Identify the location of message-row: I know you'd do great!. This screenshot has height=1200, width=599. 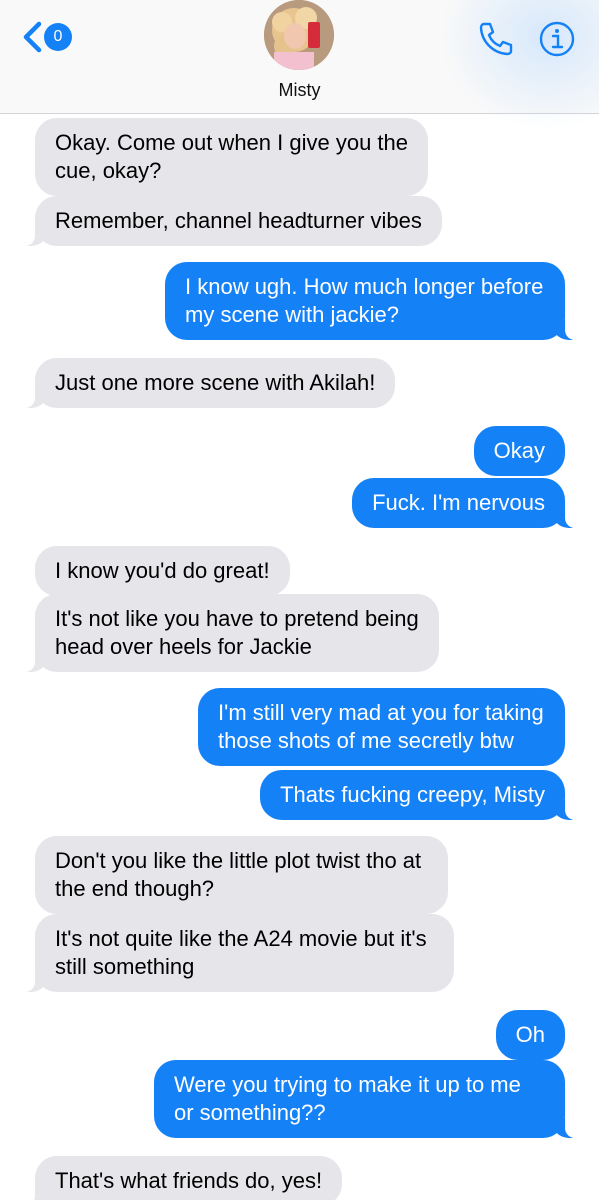
(162, 571).